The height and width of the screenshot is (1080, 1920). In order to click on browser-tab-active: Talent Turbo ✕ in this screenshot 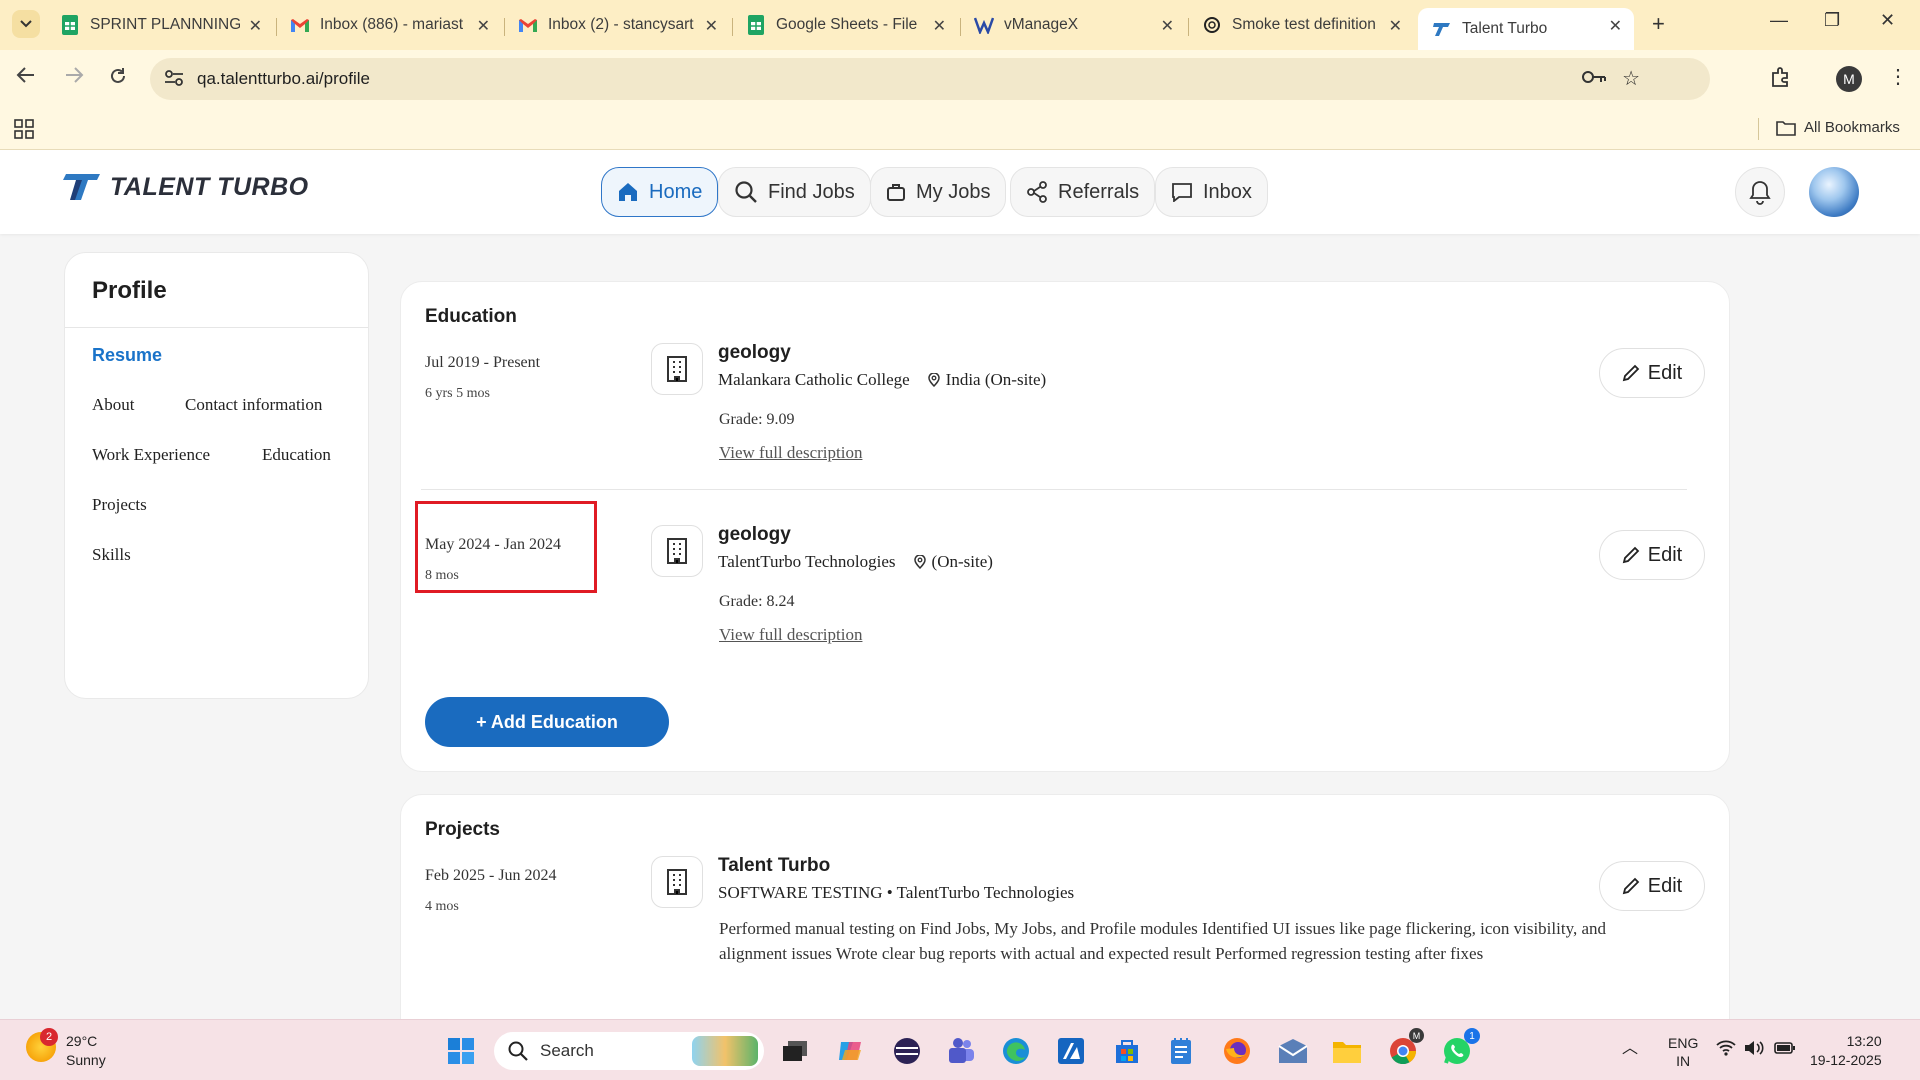, I will do `click(1526, 29)`.